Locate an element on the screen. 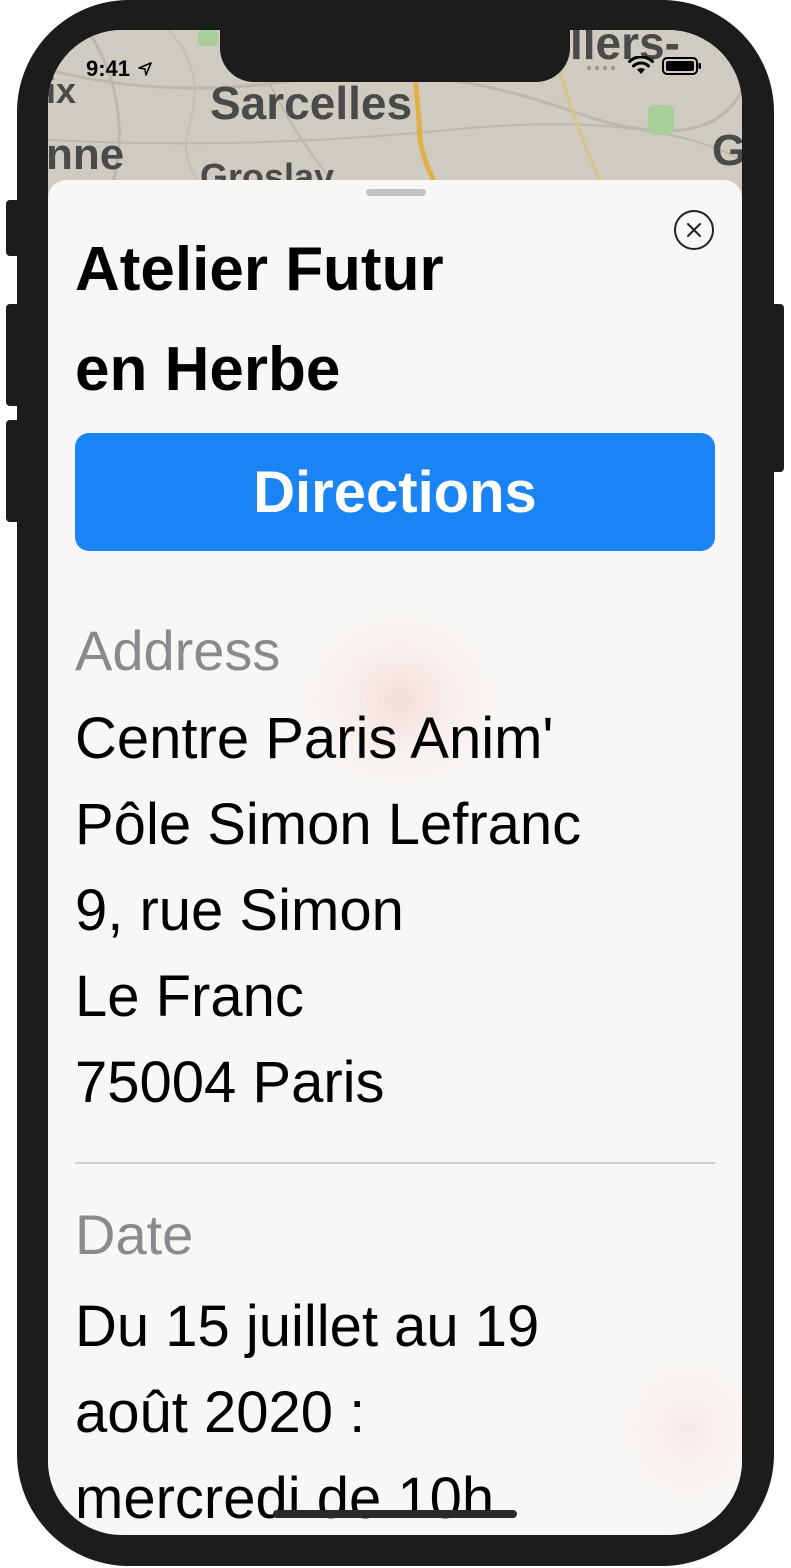  address-line: Pôle Simon Lefranc is located at coordinates (328, 824).